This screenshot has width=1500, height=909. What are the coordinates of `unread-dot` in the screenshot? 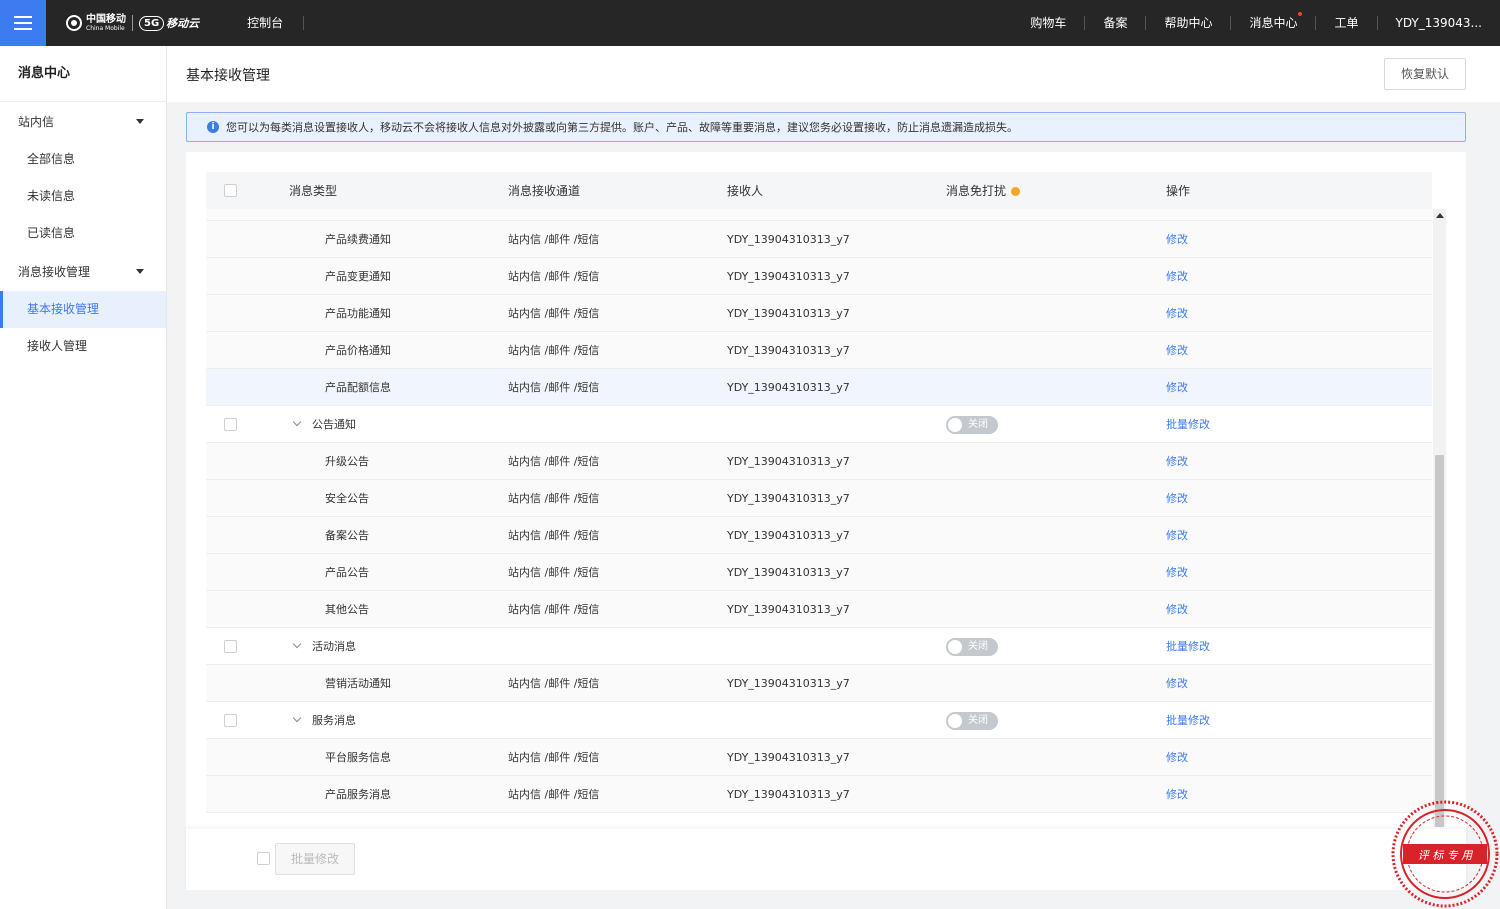 It's located at (1300, 14).